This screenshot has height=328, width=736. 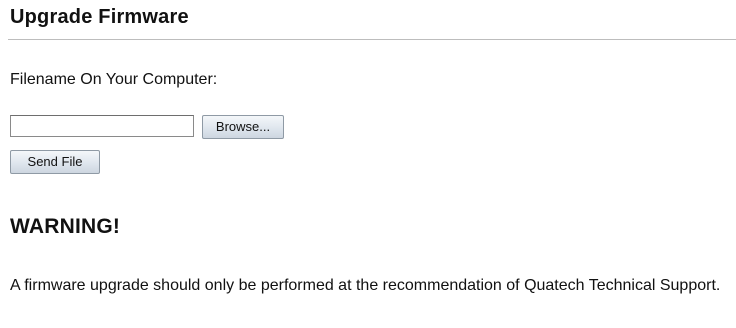 What do you see at coordinates (99, 17) in the screenshot?
I see `page-title: Upgrade Firmware` at bounding box center [99, 17].